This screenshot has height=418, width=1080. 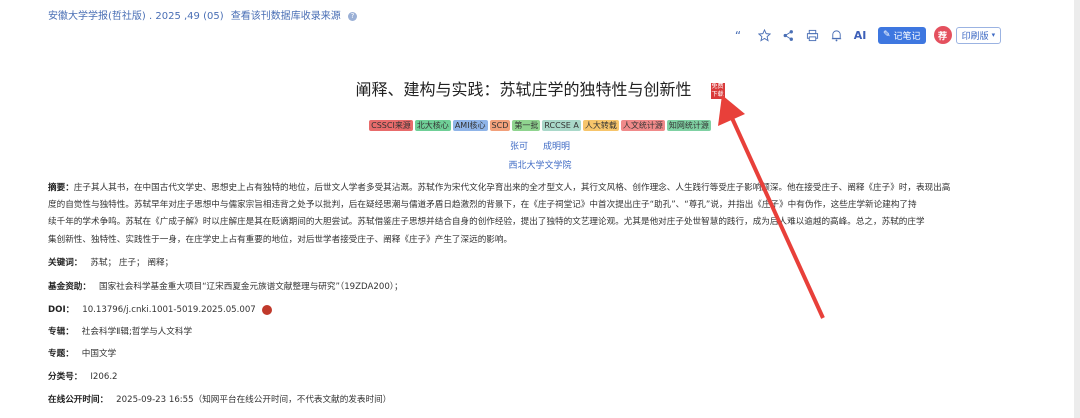 I want to click on article-title-row: 阐释、建构与实践：苏轼庄学的独特性与创新性 免费下载, so click(x=540, y=88).